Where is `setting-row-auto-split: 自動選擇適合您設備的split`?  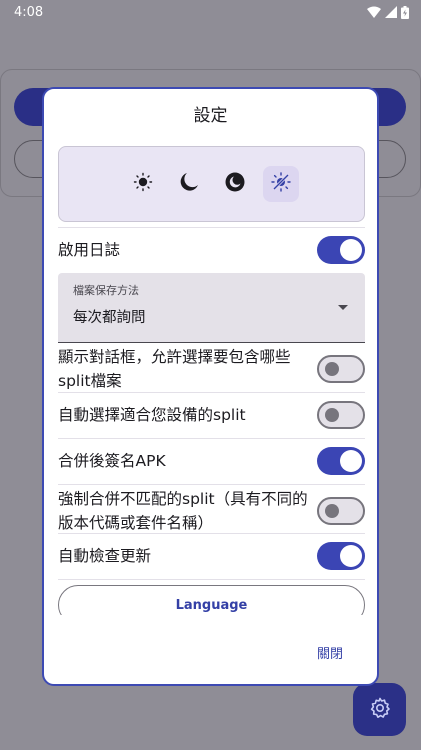 setting-row-auto-split: 自動選擇適合您設備的split is located at coordinates (211, 415).